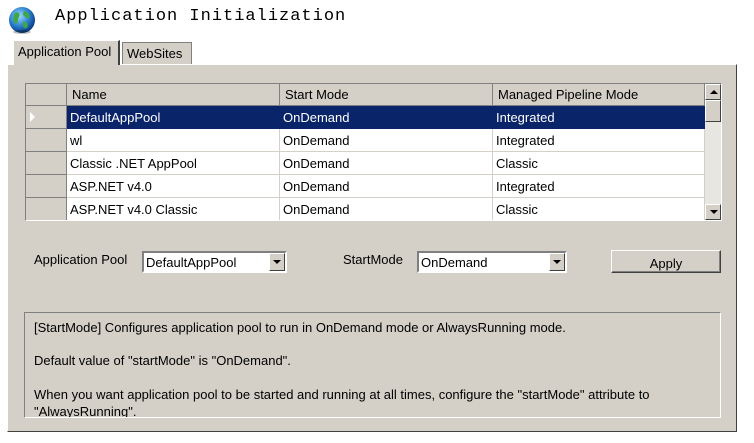 The image size is (754, 443). What do you see at coordinates (201, 16) in the screenshot?
I see `app-title: Application Initialization` at bounding box center [201, 16].